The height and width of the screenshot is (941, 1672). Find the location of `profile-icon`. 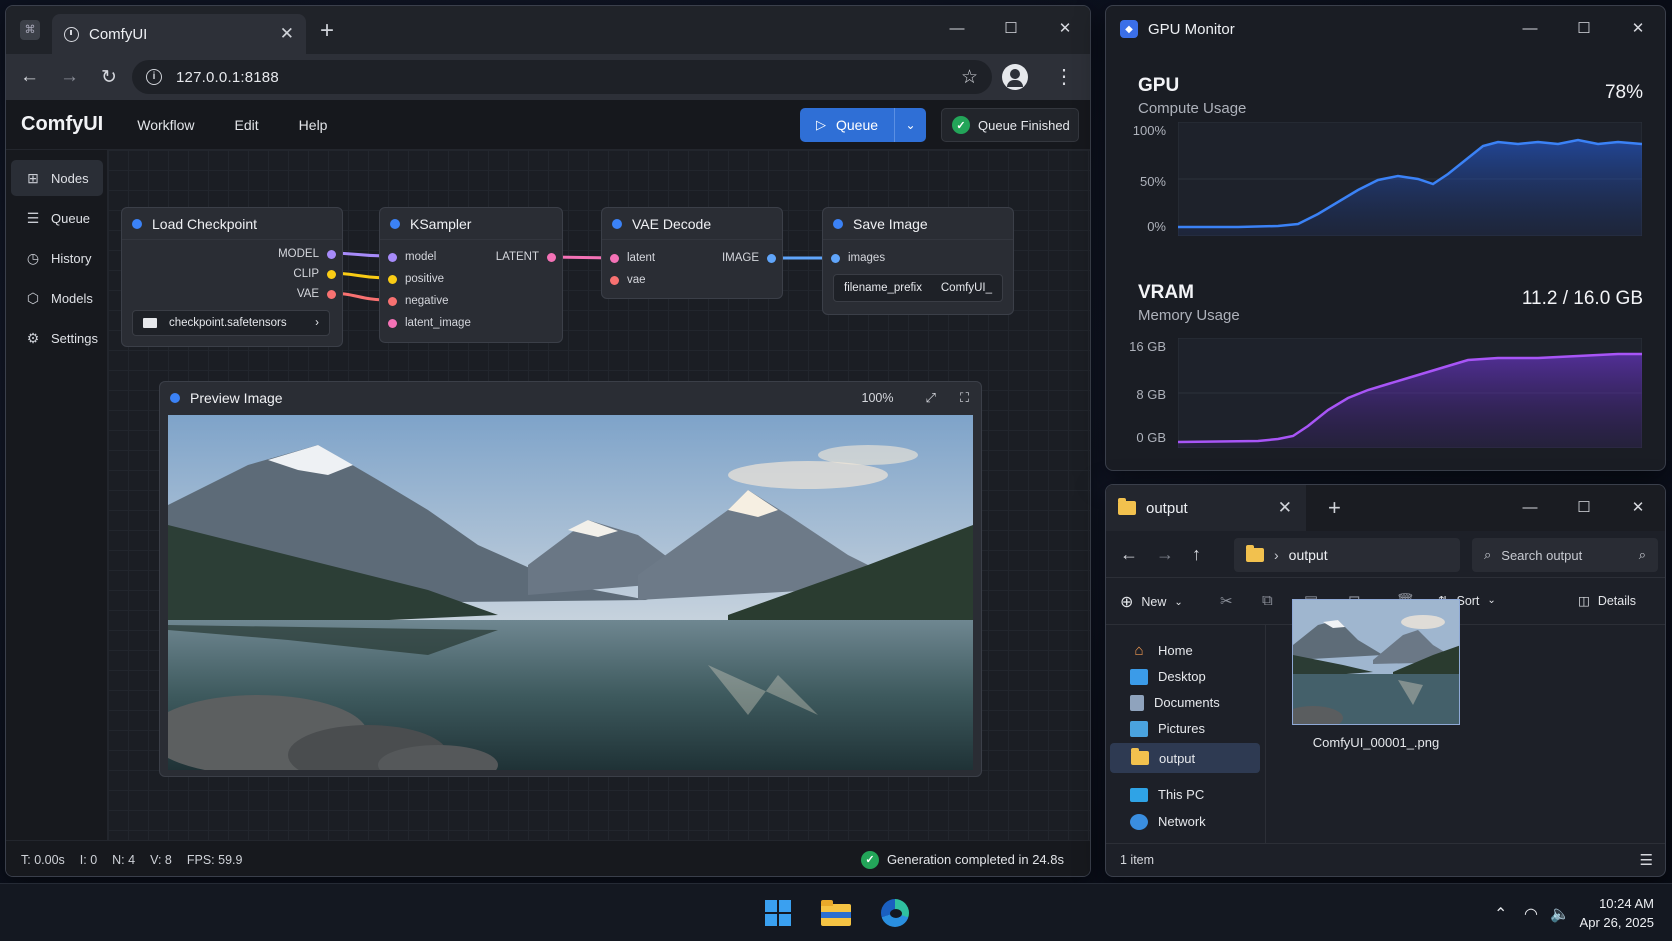

profile-icon is located at coordinates (1015, 77).